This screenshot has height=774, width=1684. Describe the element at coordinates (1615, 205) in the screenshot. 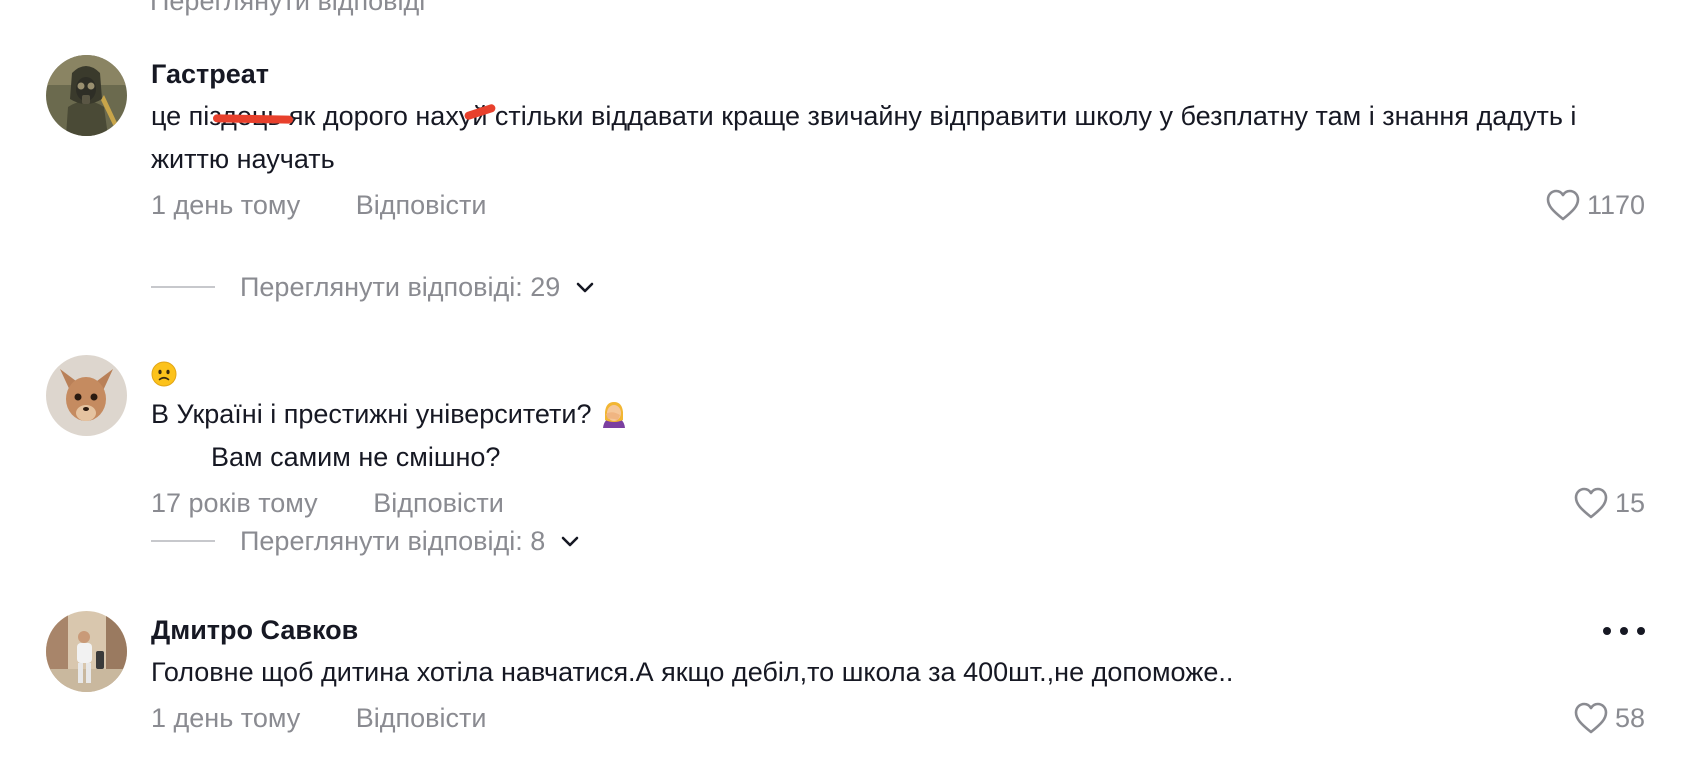

I see `like-count: 1170` at that location.